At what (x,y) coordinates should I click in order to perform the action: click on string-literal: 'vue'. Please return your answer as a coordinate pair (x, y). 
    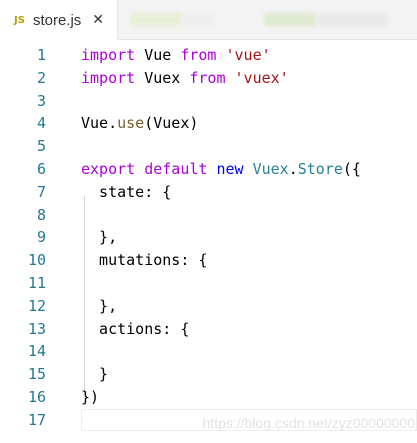
    Looking at the image, I should click on (248, 55).